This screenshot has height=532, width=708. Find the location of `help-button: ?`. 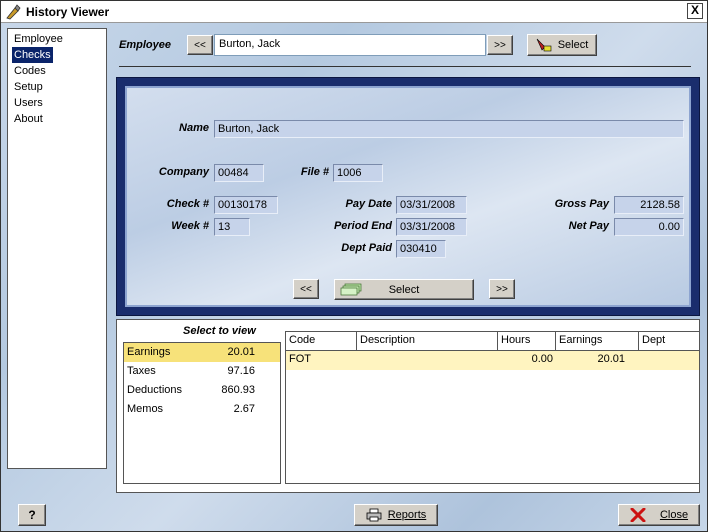

help-button: ? is located at coordinates (32, 515).